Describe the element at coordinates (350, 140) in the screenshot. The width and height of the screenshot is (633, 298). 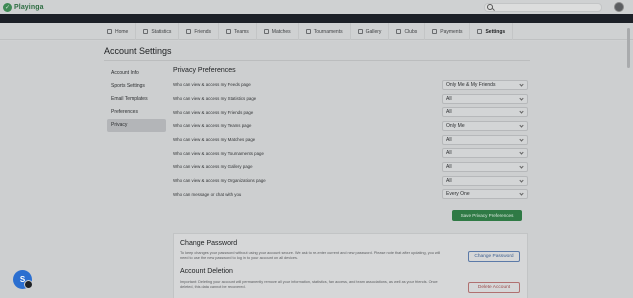
I see `privacy-row: Who can view & access my Matches page All` at that location.